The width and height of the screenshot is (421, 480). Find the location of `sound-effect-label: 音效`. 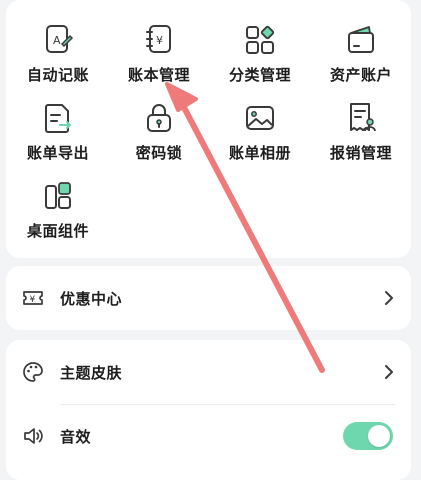

sound-effect-label: 音效 is located at coordinates (76, 436).